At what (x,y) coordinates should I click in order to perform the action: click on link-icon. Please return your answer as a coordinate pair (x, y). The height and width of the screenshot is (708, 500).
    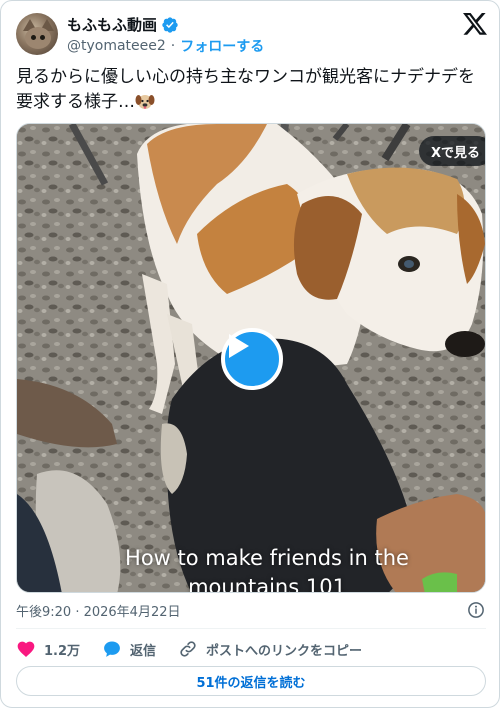
    Looking at the image, I should click on (188, 649).